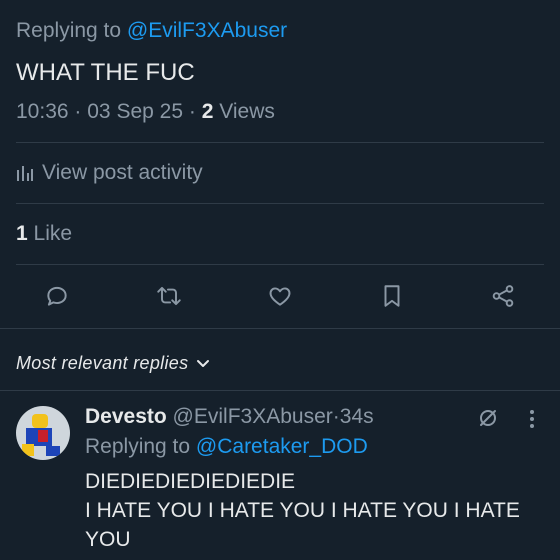 This screenshot has height=560, width=560. Describe the element at coordinates (203, 364) in the screenshot. I see `chevron-down-icon` at that location.